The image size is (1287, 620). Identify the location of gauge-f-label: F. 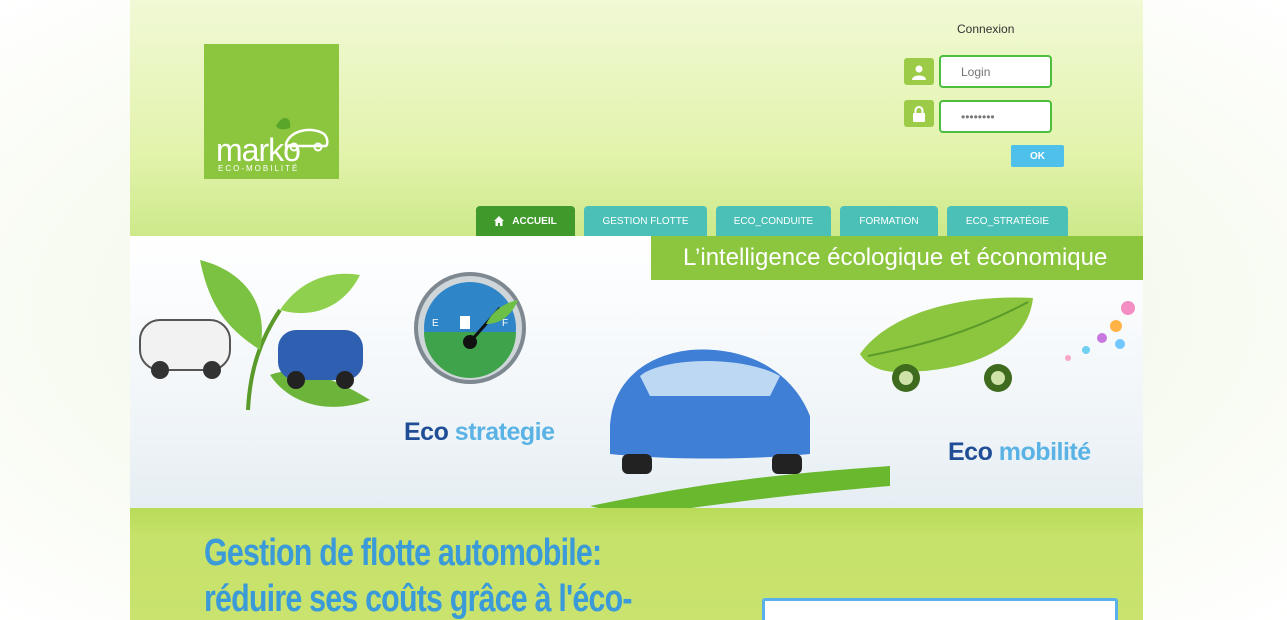
(505, 323).